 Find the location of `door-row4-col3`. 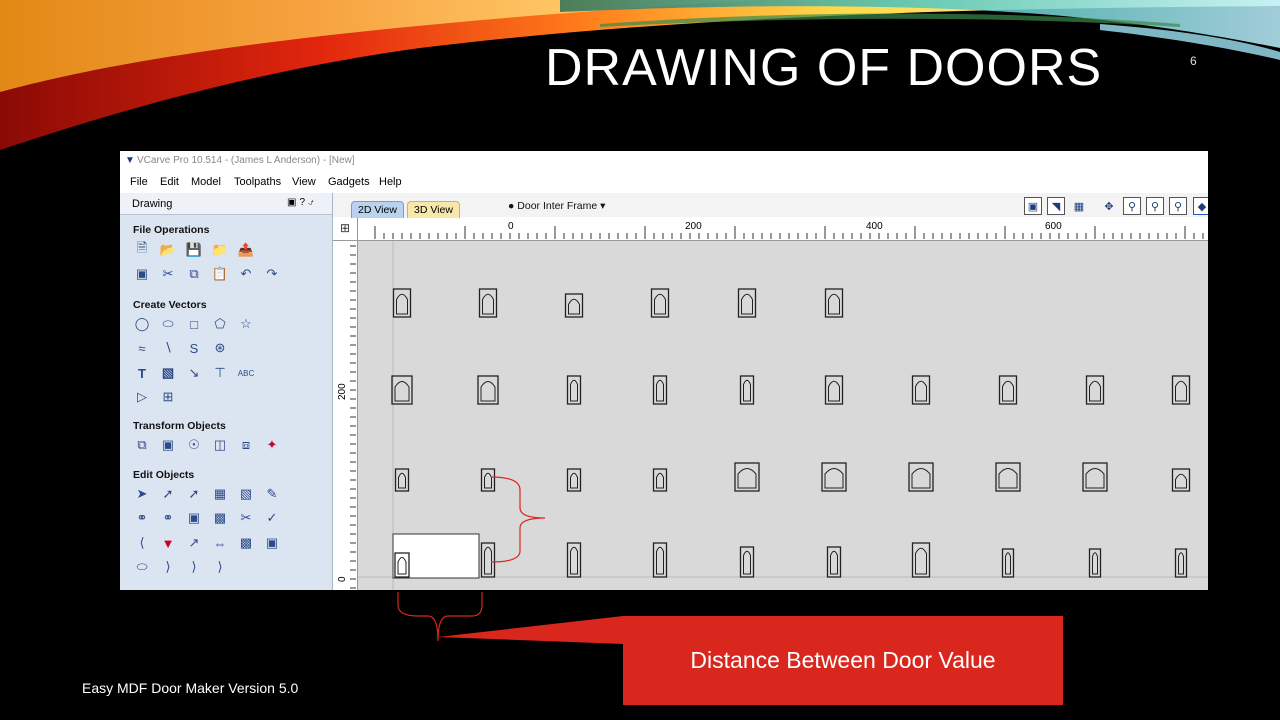

door-row4-col3 is located at coordinates (574, 560).